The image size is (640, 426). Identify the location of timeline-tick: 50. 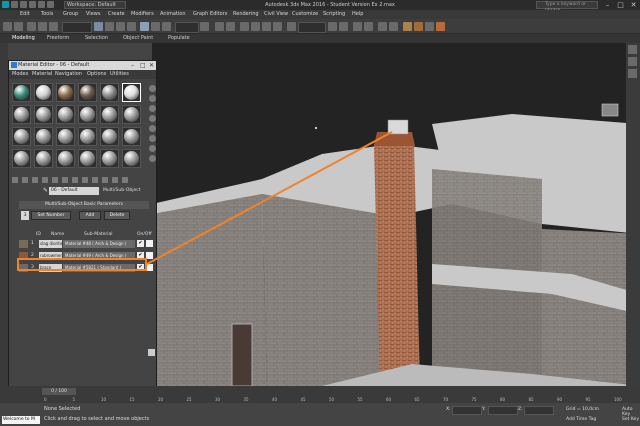
(332, 399).